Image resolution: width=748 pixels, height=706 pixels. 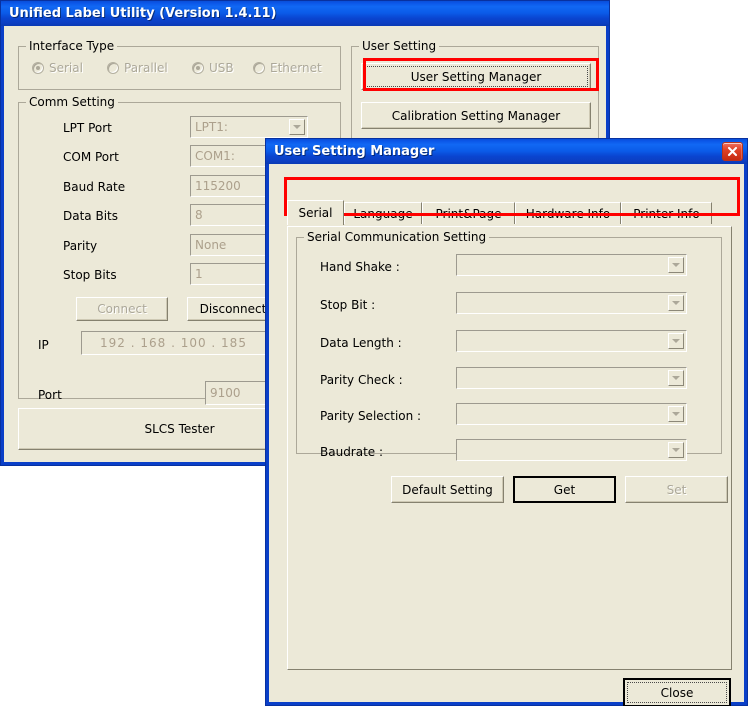 I want to click on stop-bit-combo, so click(x=571, y=303).